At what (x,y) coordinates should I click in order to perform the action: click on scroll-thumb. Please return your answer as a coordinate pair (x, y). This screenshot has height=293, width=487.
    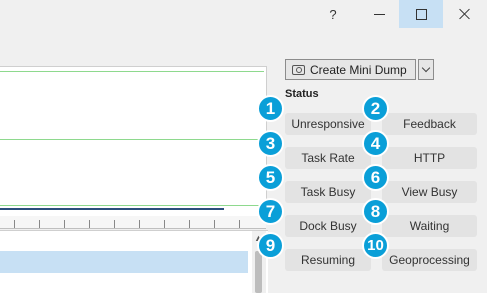
    Looking at the image, I should click on (258, 272).